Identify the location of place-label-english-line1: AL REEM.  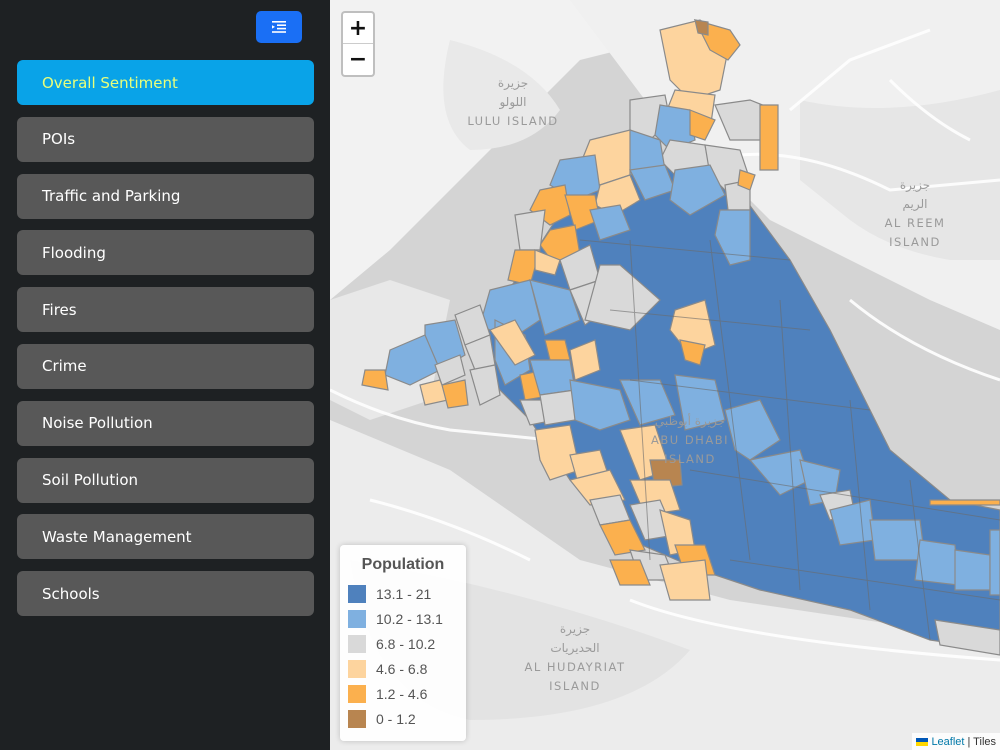
(915, 223).